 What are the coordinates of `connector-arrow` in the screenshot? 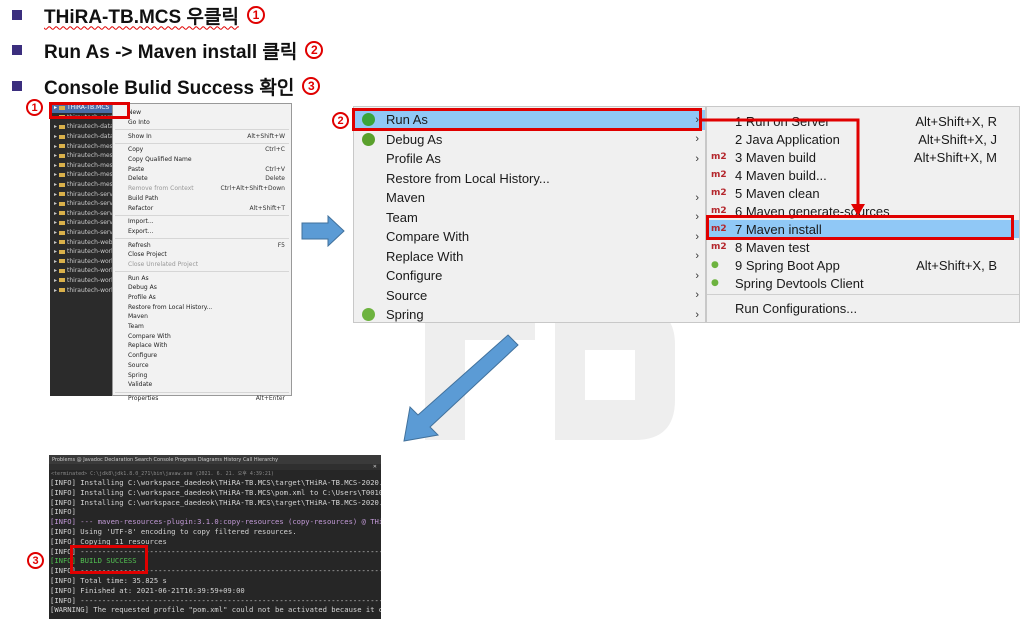 It's located at (783, 167).